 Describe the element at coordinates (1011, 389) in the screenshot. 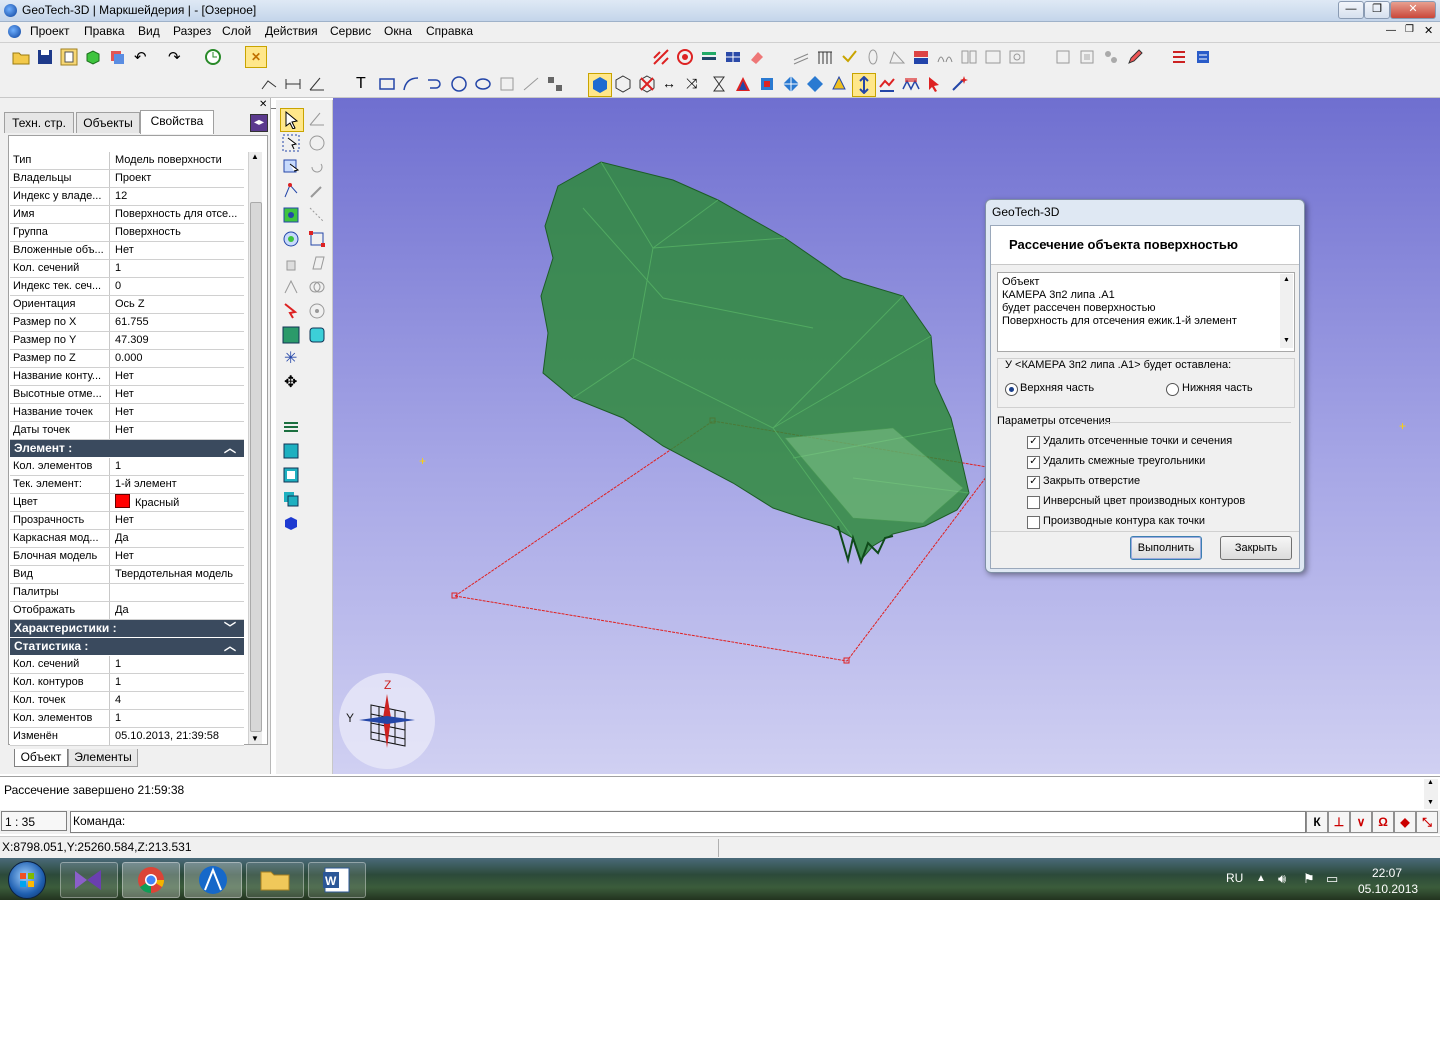

I see `radio-upper` at that location.